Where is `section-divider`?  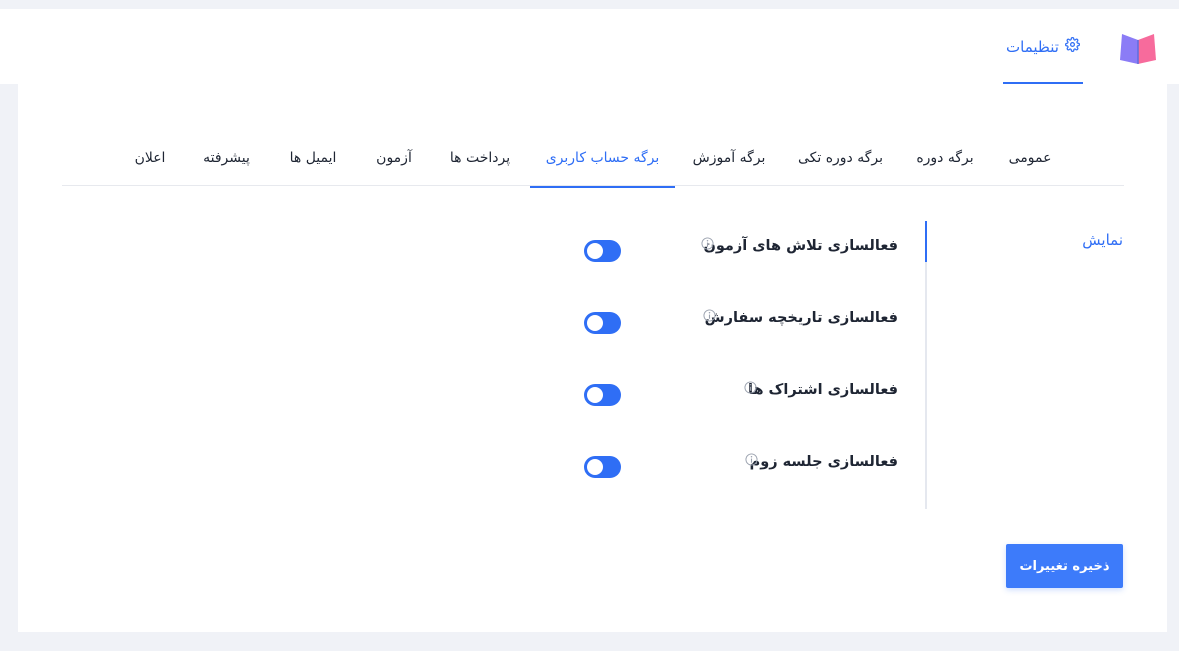
section-divider is located at coordinates (926, 365).